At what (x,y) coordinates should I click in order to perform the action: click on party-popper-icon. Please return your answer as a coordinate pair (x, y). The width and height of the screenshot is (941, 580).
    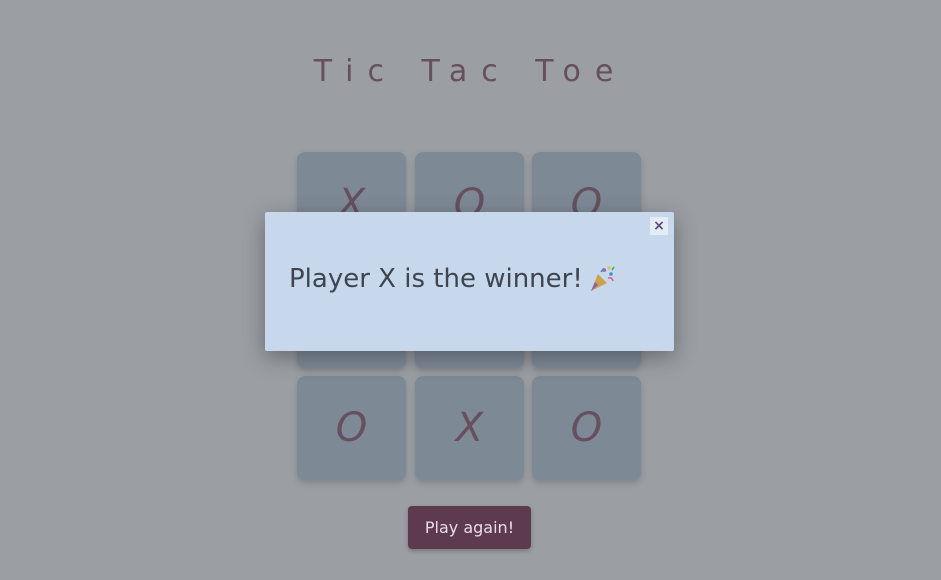
    Looking at the image, I should click on (602, 279).